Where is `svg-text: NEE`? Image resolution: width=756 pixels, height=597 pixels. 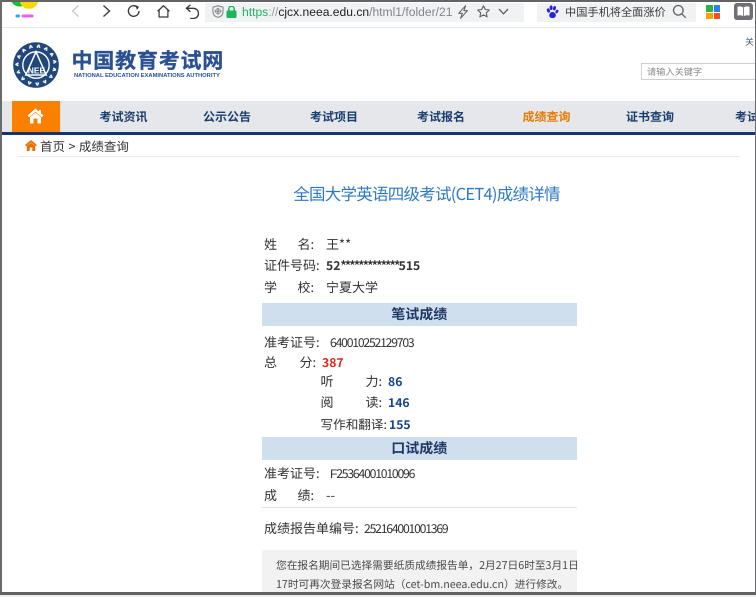 svg-text: NEE is located at coordinates (37, 71).